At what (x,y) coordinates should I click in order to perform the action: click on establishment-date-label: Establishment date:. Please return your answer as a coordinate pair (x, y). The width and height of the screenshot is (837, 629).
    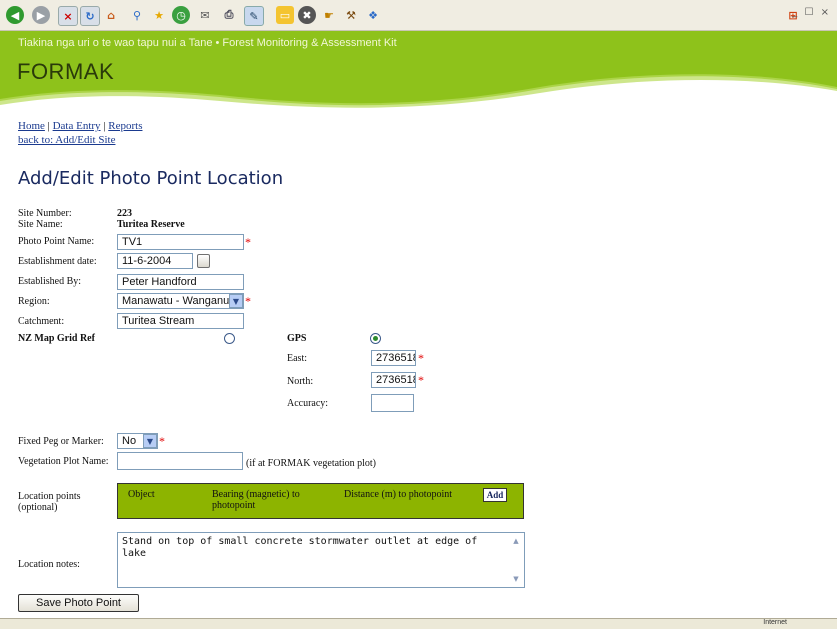
    Looking at the image, I should click on (57, 261).